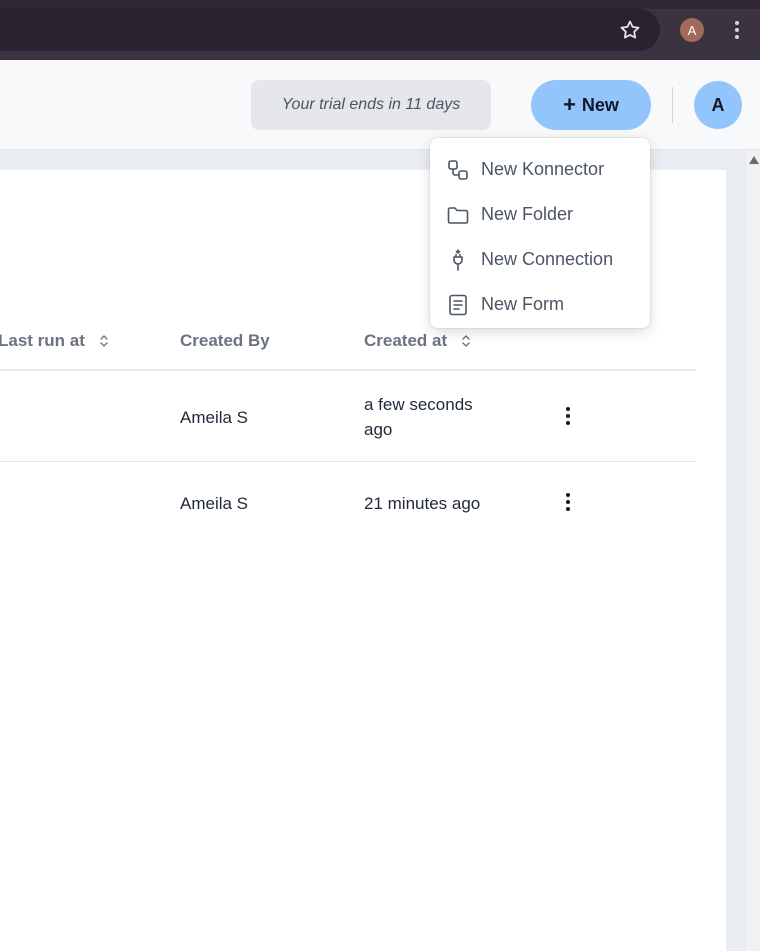  Describe the element at coordinates (418, 417) in the screenshot. I see `cell-created-at: a few seconds ago` at that location.